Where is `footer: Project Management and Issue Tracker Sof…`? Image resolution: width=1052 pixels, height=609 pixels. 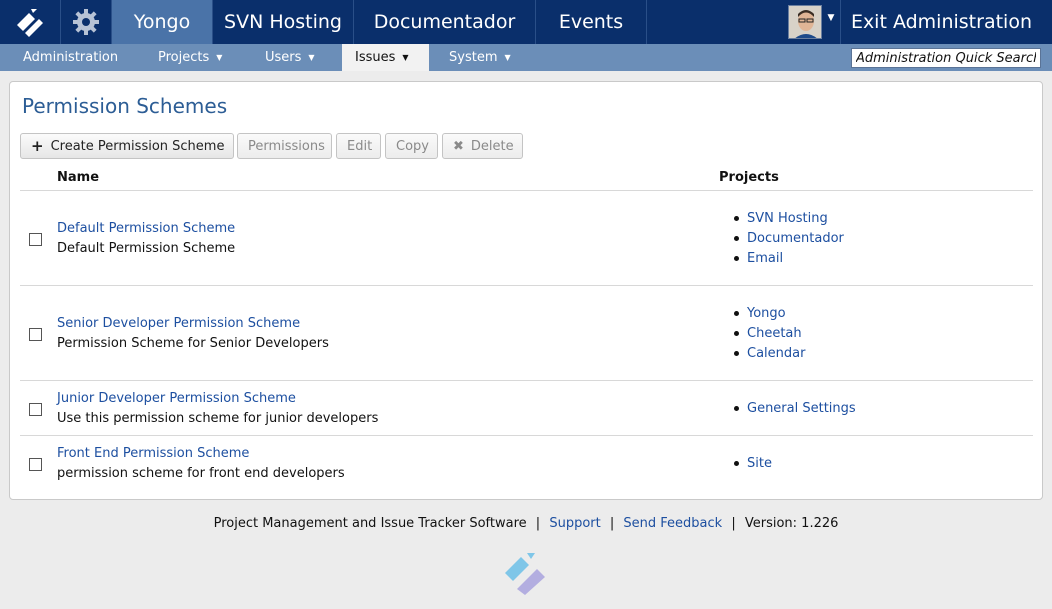 footer: Project Management and Issue Tracker Sof… is located at coordinates (526, 523).